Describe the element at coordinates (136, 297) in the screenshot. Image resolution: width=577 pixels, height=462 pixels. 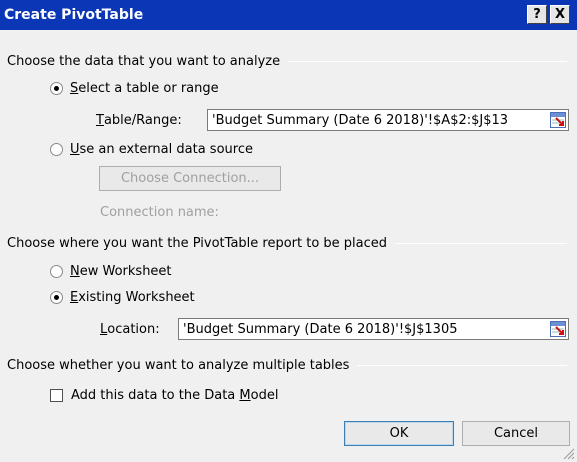
I see `label-text: xisting Worksheet` at that location.